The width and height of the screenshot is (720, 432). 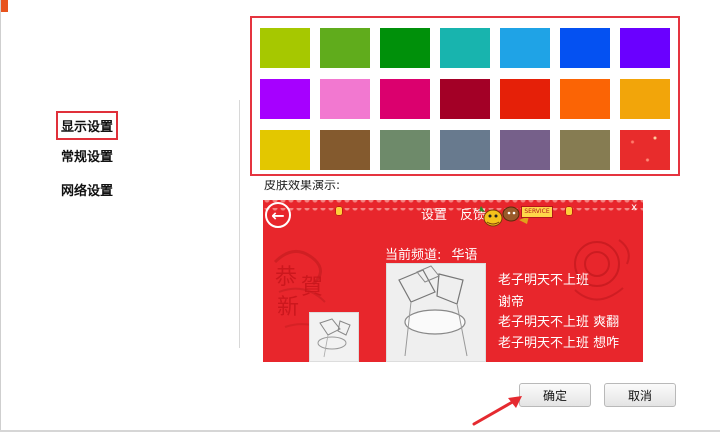 What do you see at coordinates (634, 207) in the screenshot?
I see `preview-close-icon: x` at bounding box center [634, 207].